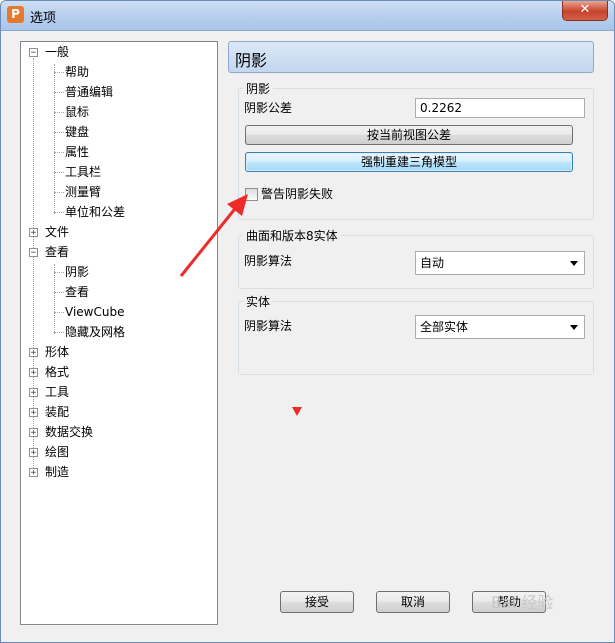 The width and height of the screenshot is (615, 643). What do you see at coordinates (268, 326) in the screenshot?
I see `solid-algorithm-label: 阴影算法` at bounding box center [268, 326].